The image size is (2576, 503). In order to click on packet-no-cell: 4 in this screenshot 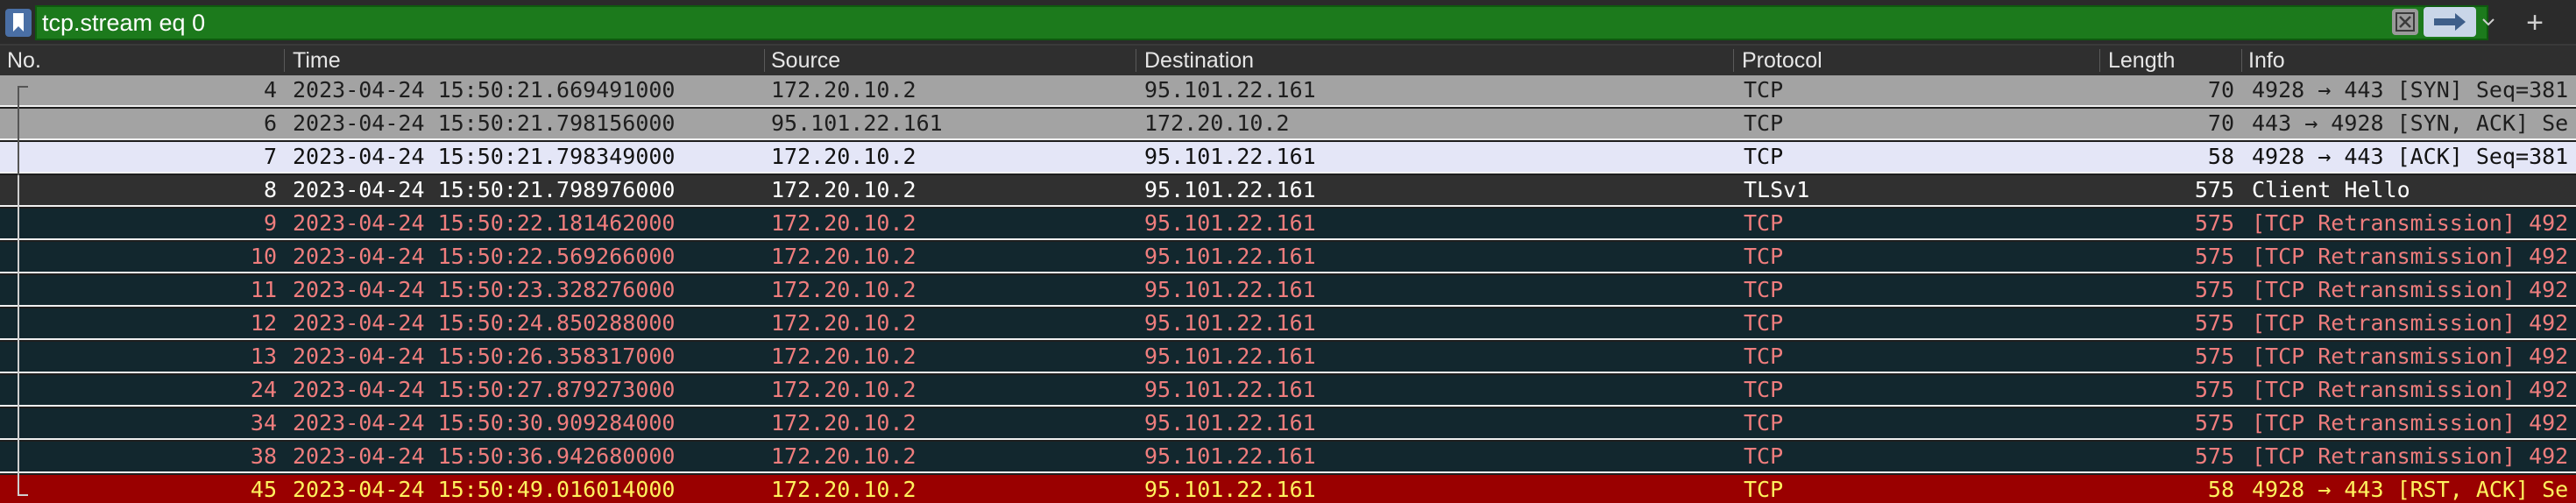, I will do `click(270, 90)`.